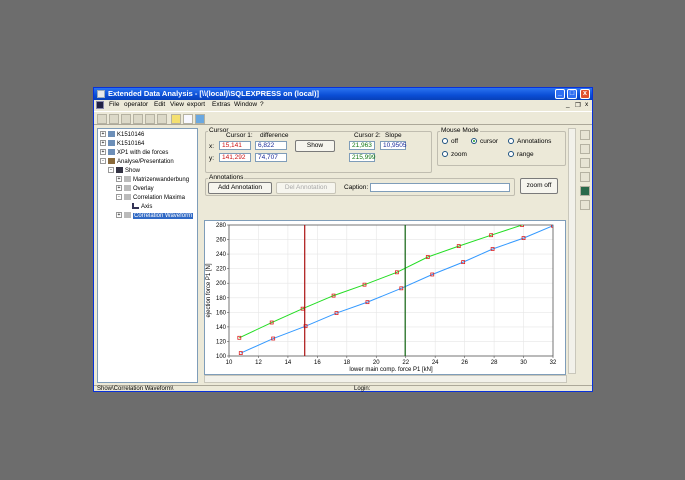  I want to click on y-tick-label: 240, so click(221, 255).